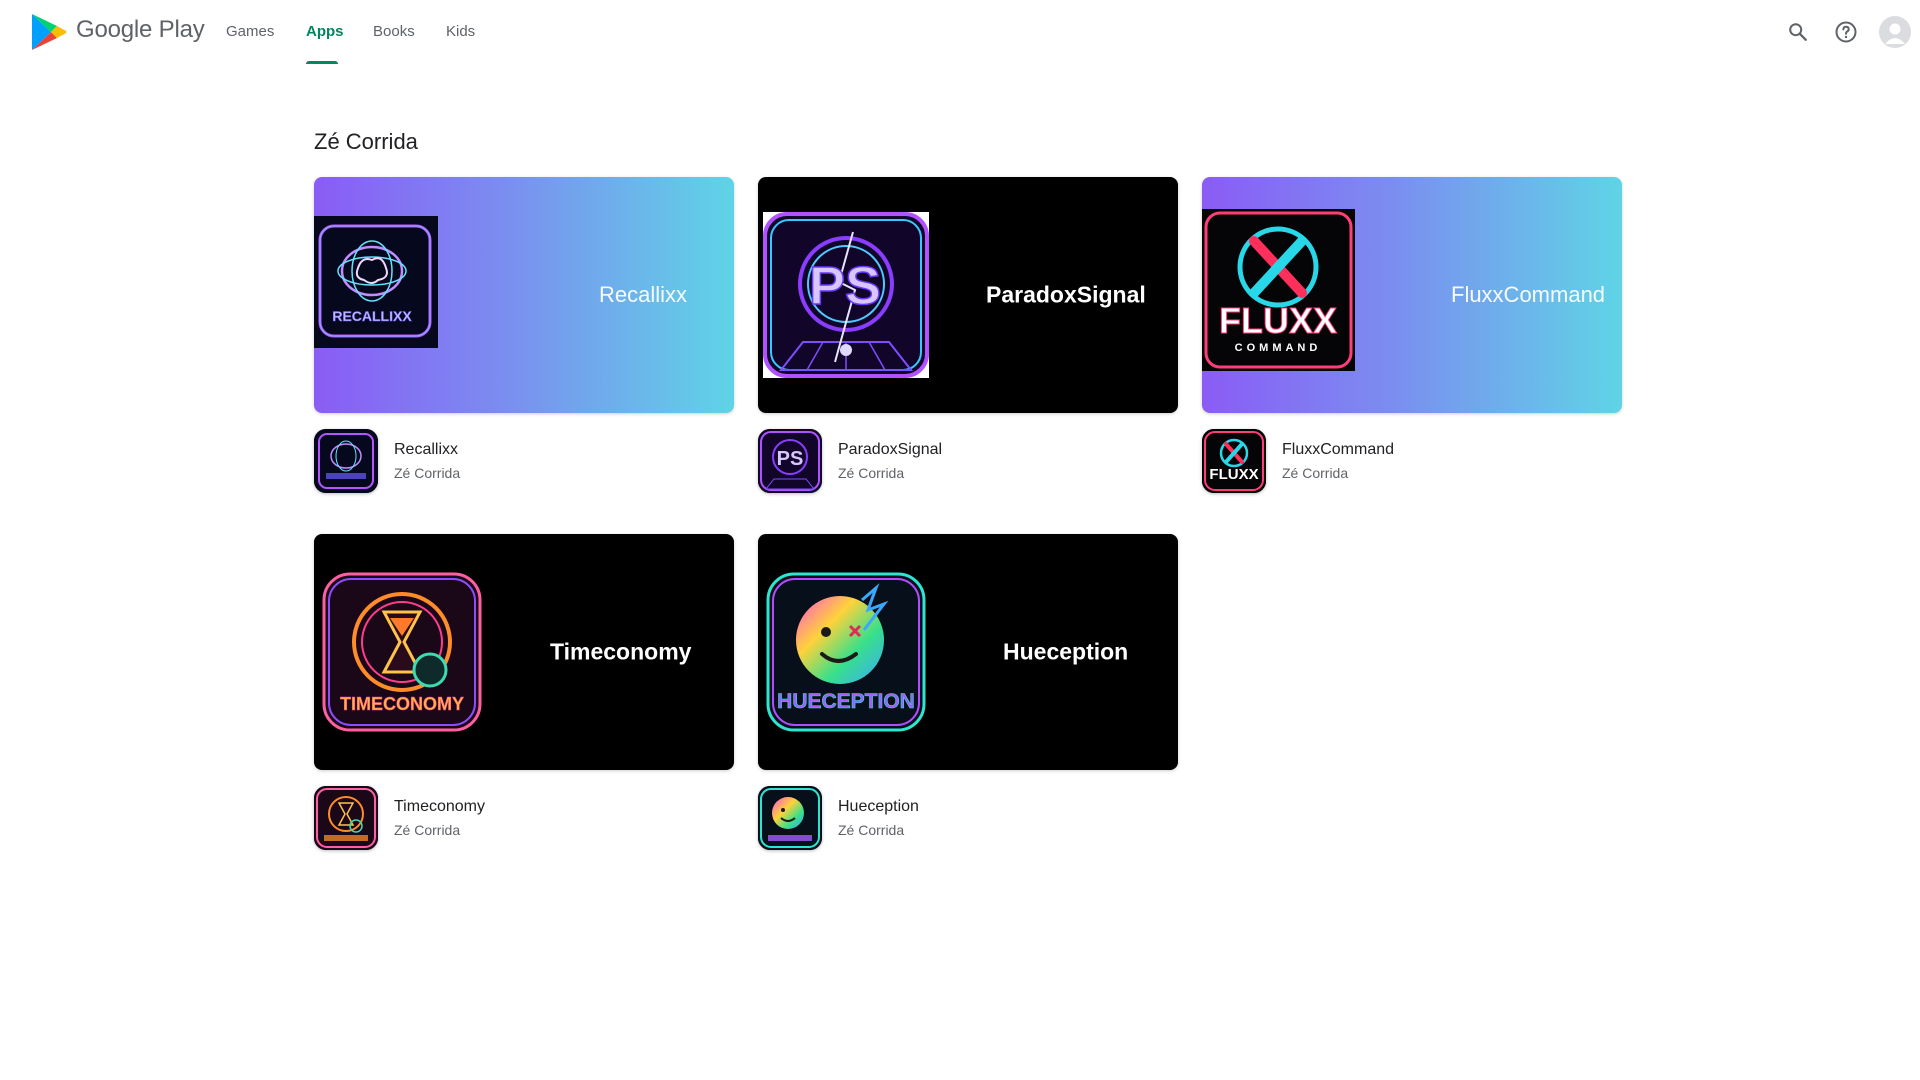  What do you see at coordinates (621, 651) in the screenshot?
I see `banner-title: Timeconomy` at bounding box center [621, 651].